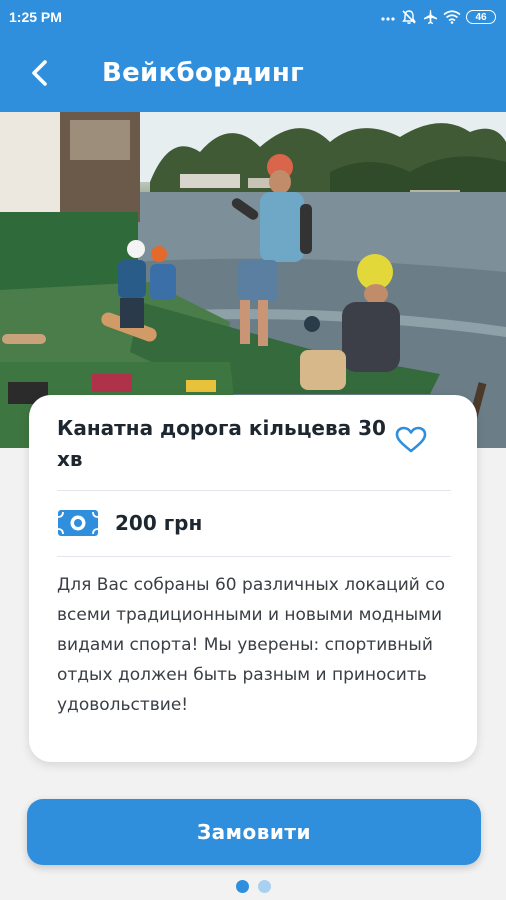  I want to click on order-button: Замовити, so click(254, 832).